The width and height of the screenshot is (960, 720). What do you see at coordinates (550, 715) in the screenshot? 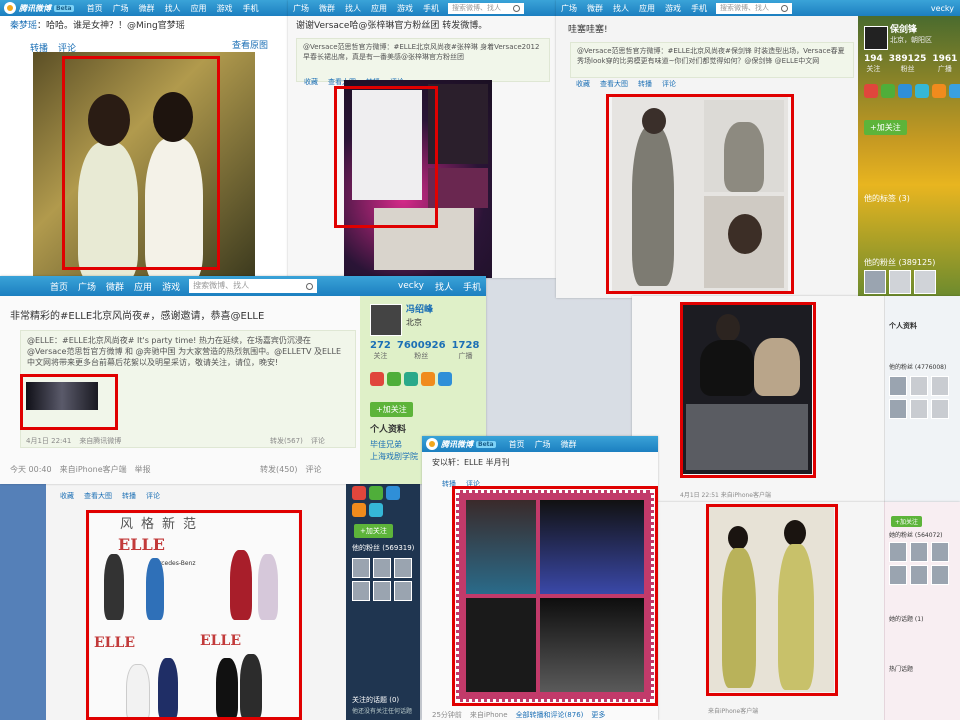
I see `all-comments-link: 全部转播和评论(876)` at bounding box center [550, 715].